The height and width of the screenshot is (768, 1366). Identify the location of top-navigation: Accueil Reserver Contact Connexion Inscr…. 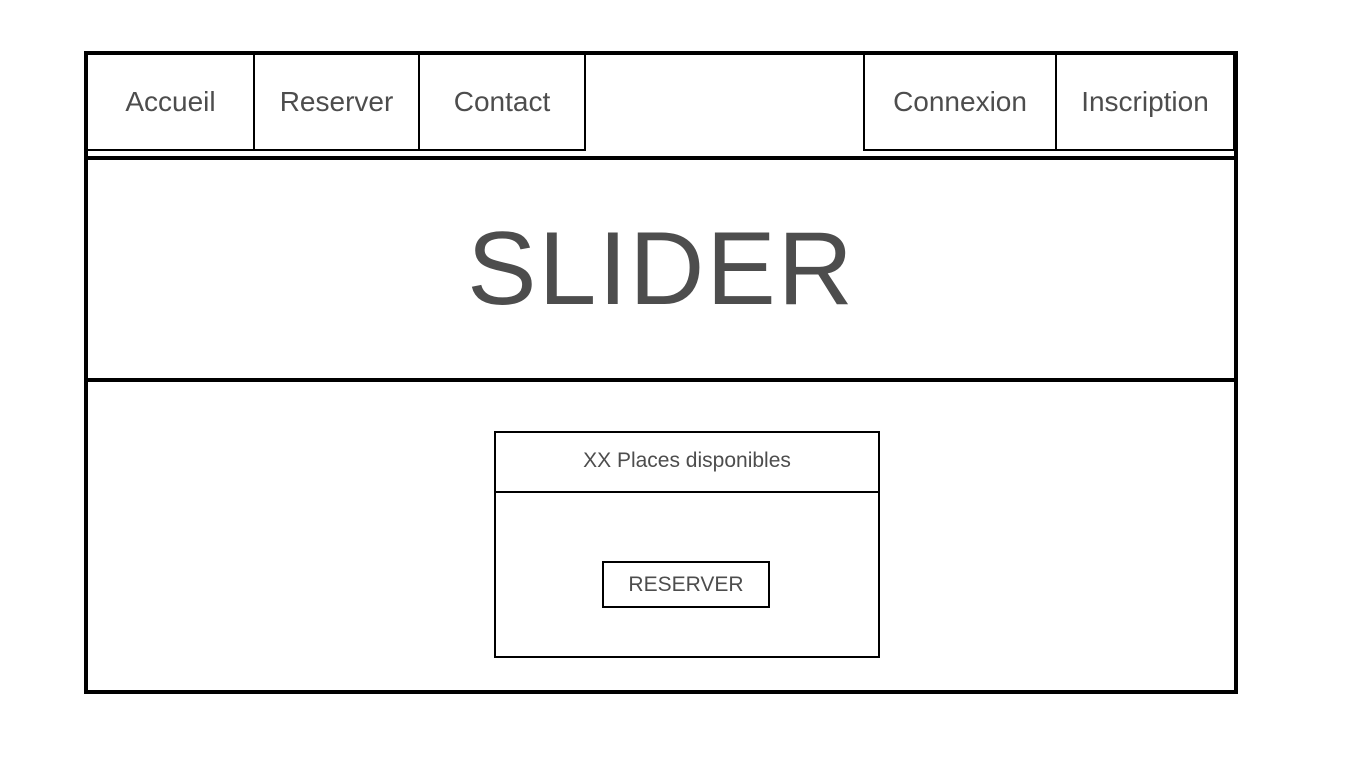
(662, 104).